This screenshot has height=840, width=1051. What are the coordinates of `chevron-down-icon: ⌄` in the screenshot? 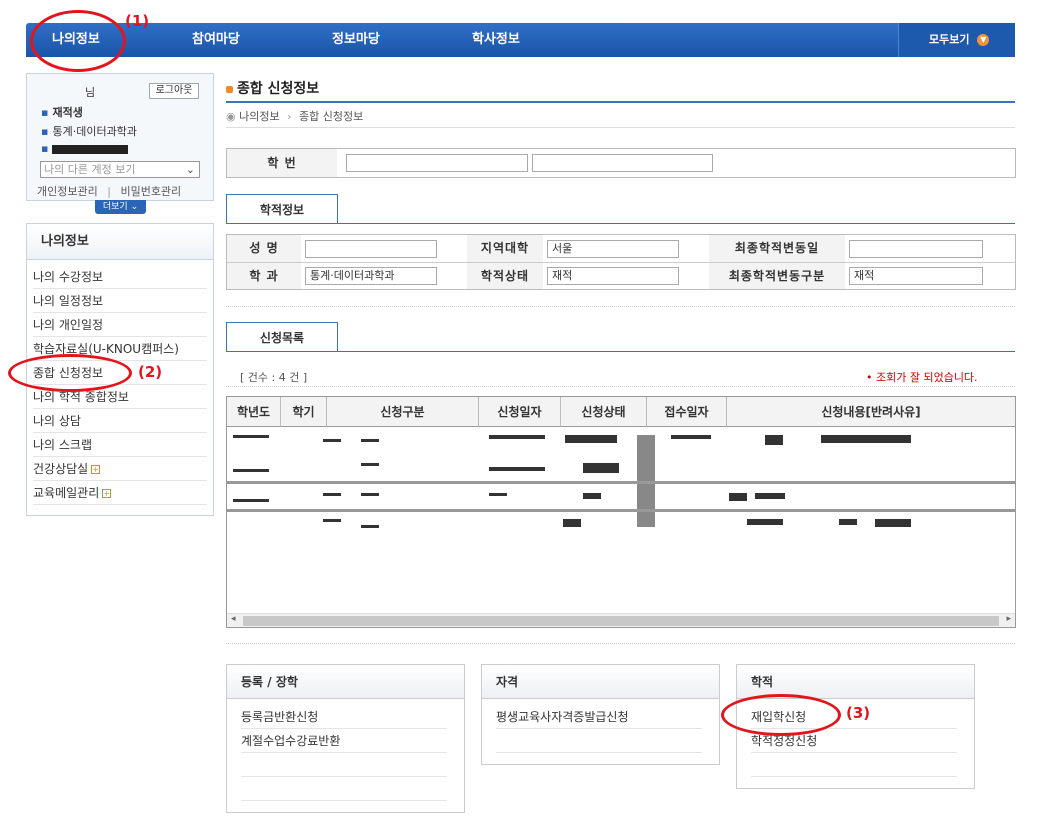 It's located at (190, 169).